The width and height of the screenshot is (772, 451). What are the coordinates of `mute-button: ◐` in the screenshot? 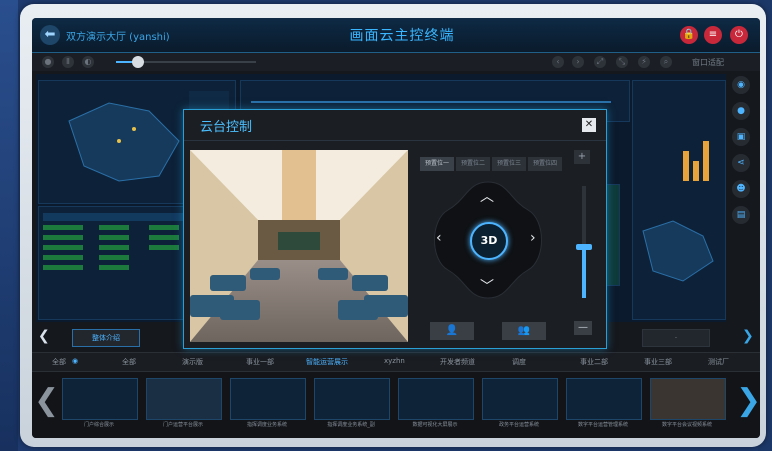 It's located at (88, 62).